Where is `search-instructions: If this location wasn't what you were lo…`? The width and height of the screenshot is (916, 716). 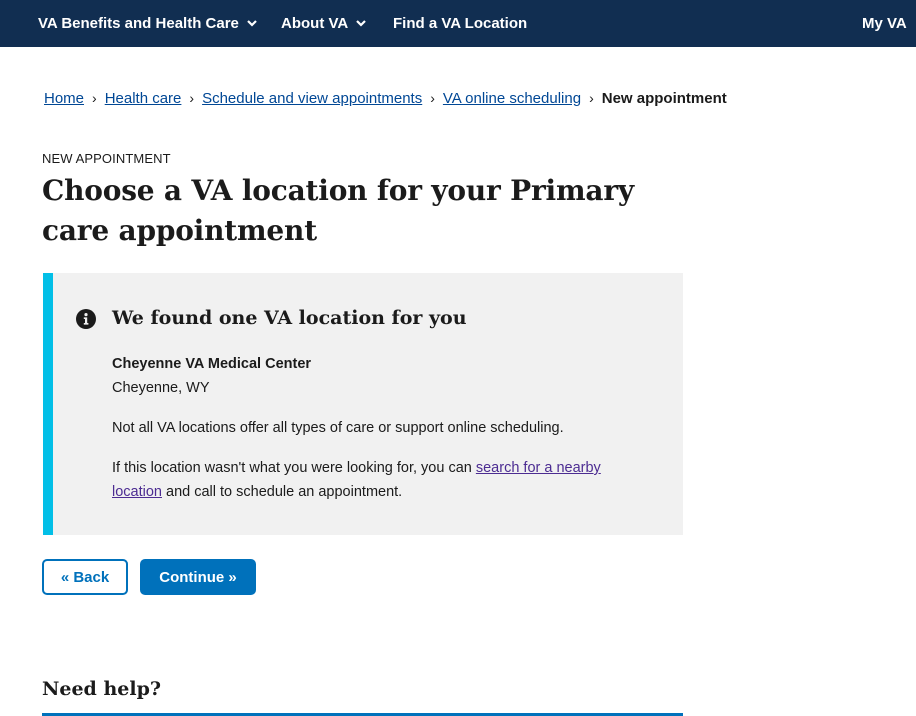 search-instructions: If this location wasn't what you were lo… is located at coordinates (372, 480).